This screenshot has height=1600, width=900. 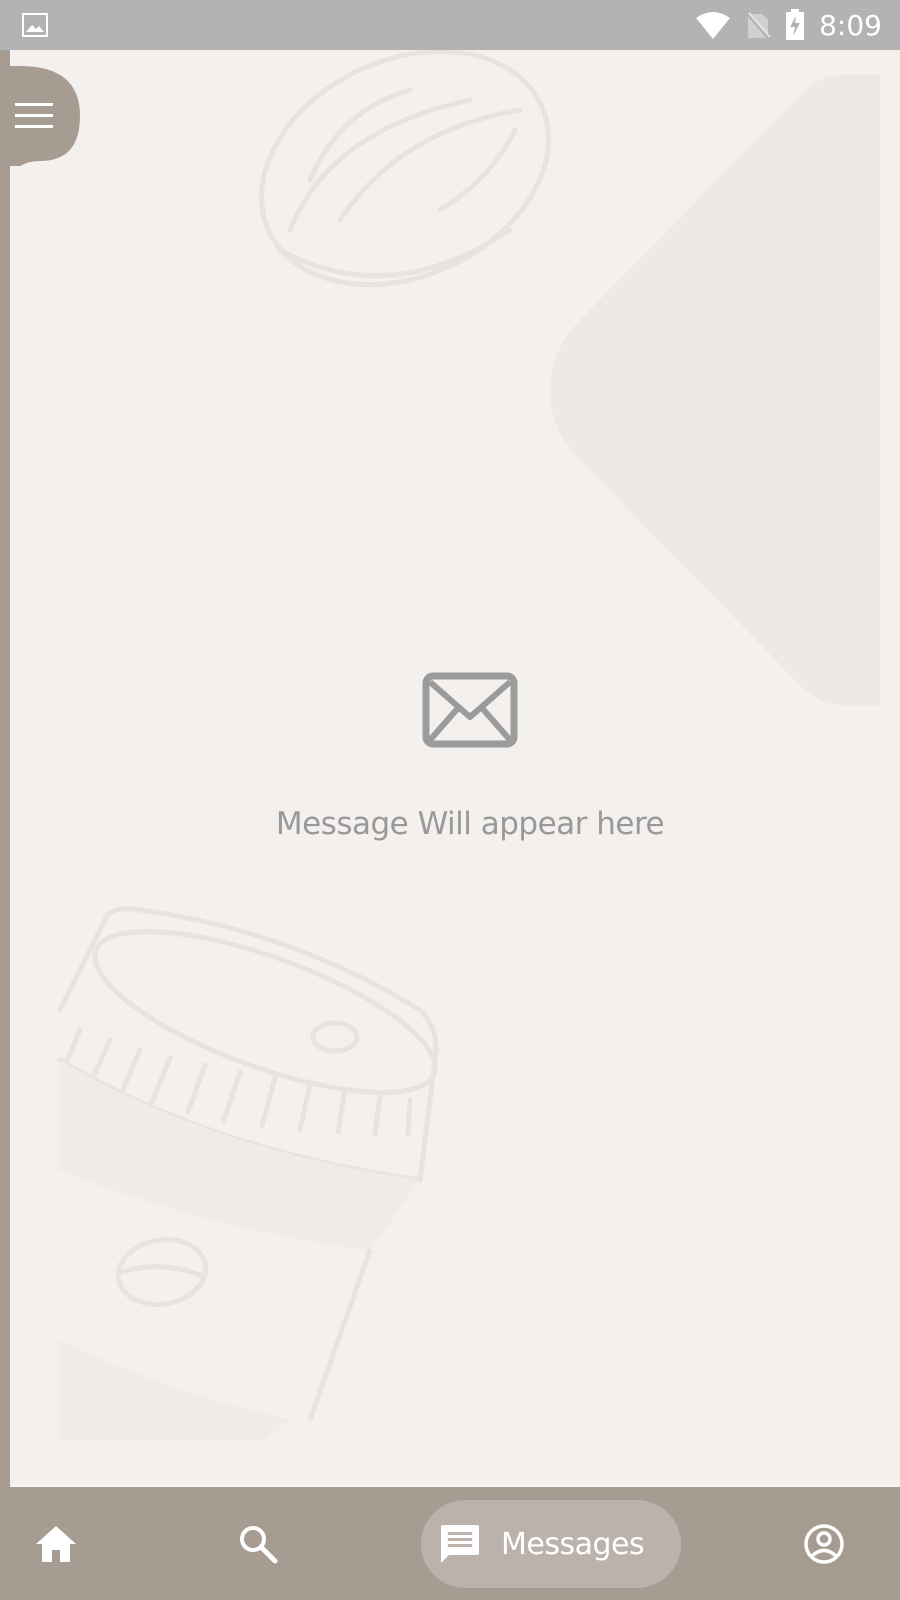 What do you see at coordinates (758, 26) in the screenshot?
I see `no-sim-icon` at bounding box center [758, 26].